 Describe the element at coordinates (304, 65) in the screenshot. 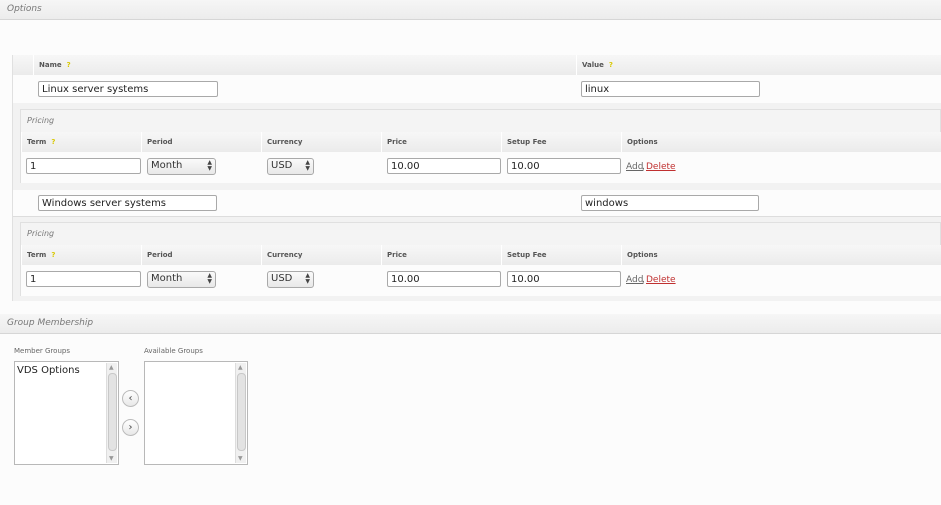

I see `column-header-name: Name?` at that location.